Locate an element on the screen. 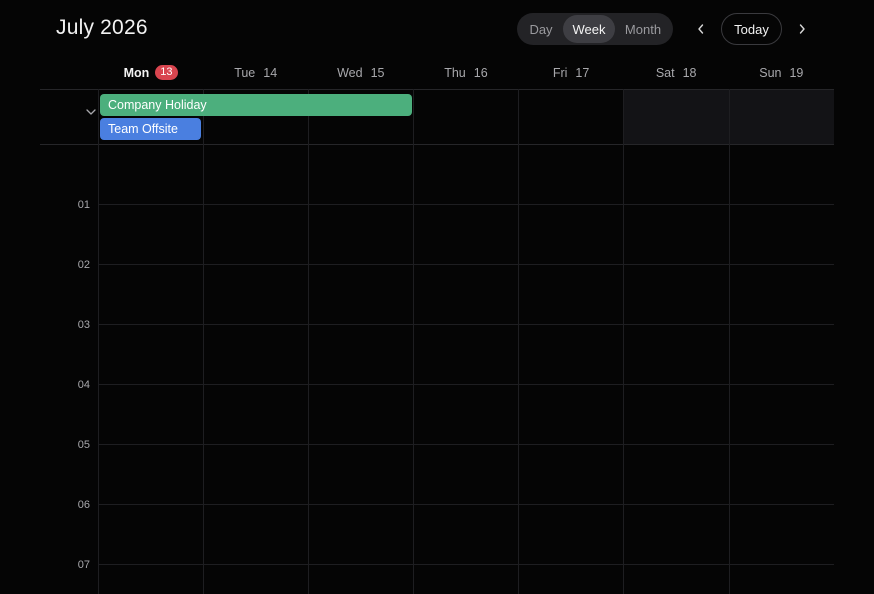 Image resolution: width=874 pixels, height=594 pixels. day-header-sat: Sat 18 is located at coordinates (676, 72).